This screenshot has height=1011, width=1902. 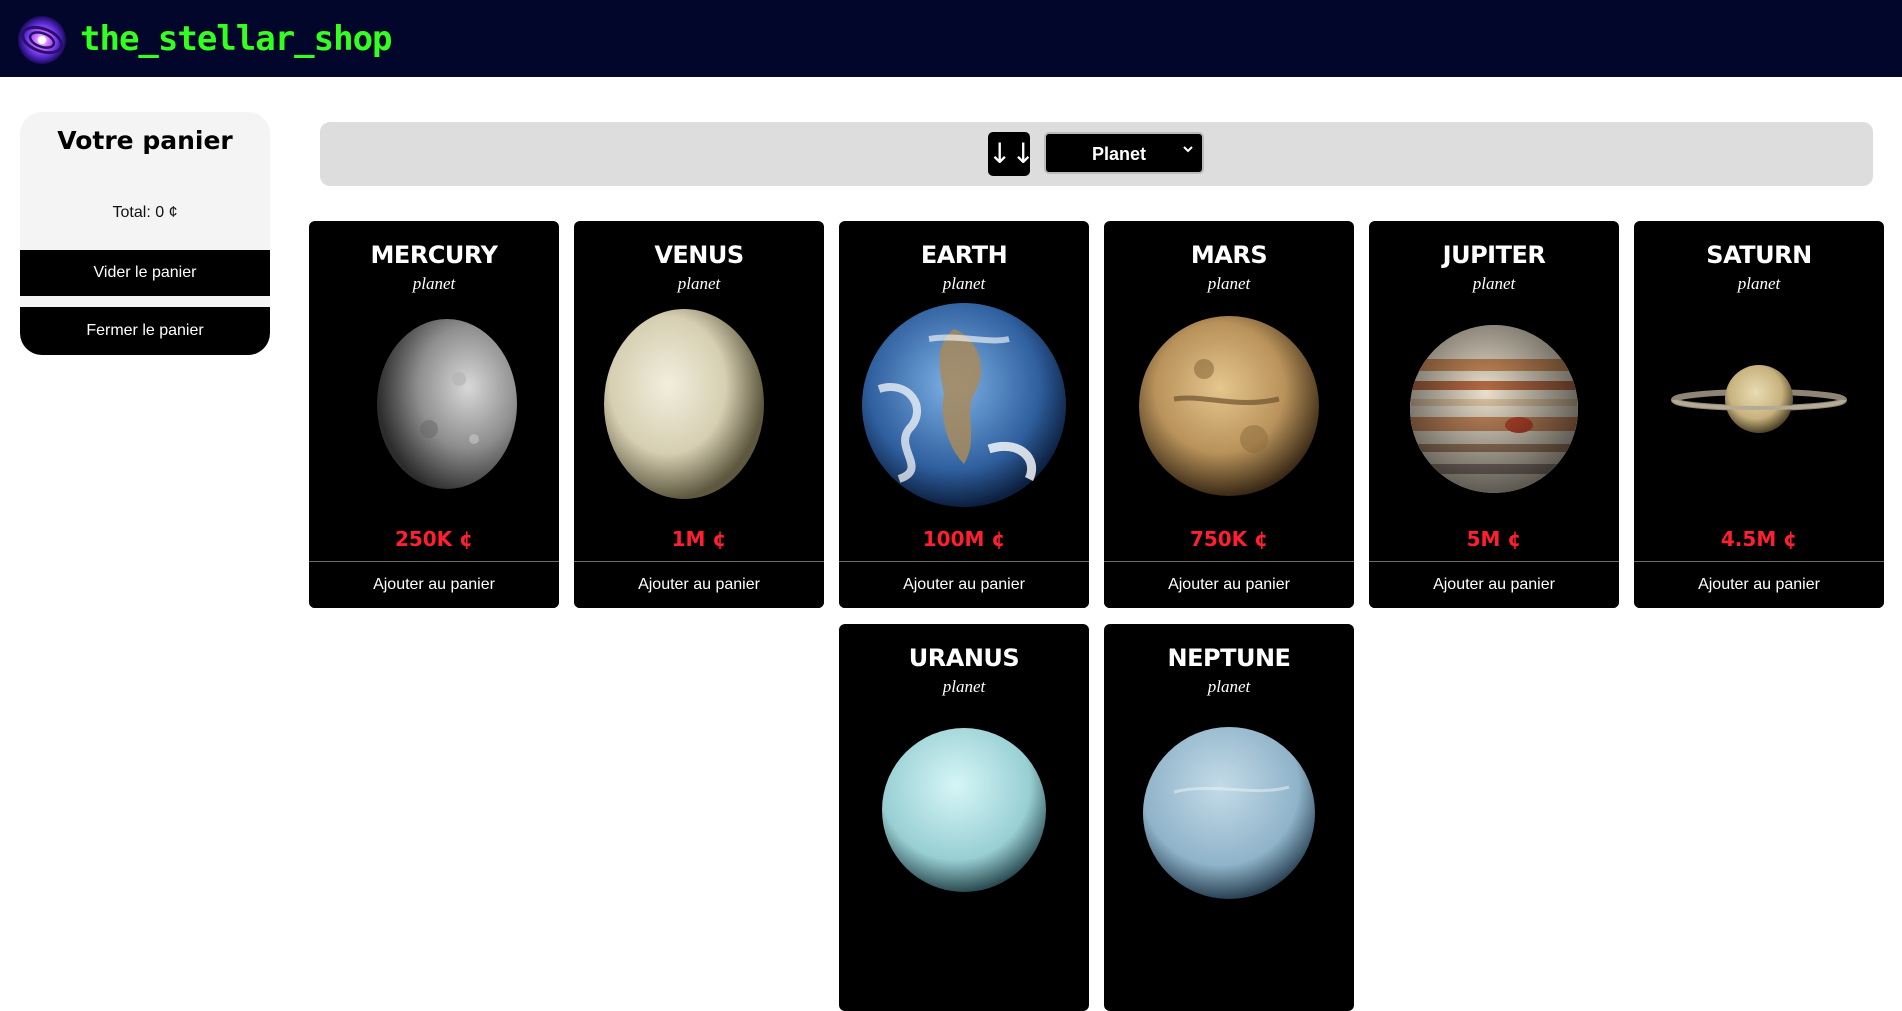 I want to click on product-name: MARS, so click(x=1229, y=255).